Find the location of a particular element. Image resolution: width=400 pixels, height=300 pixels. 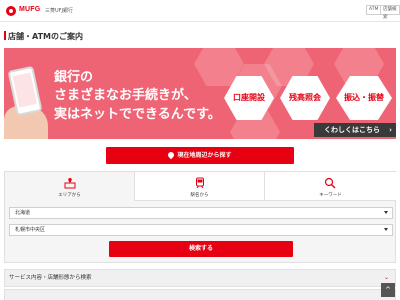

service-search-accordion: サービス内容・店舗形態から検索 ⌄ is located at coordinates (200, 278).